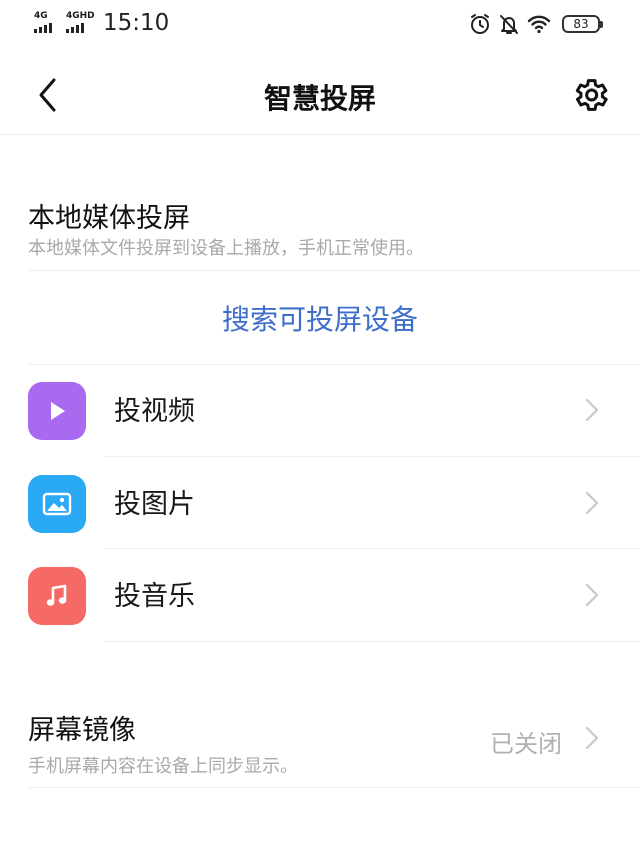 This screenshot has width=640, height=861. I want to click on list-divider, so click(372, 641).